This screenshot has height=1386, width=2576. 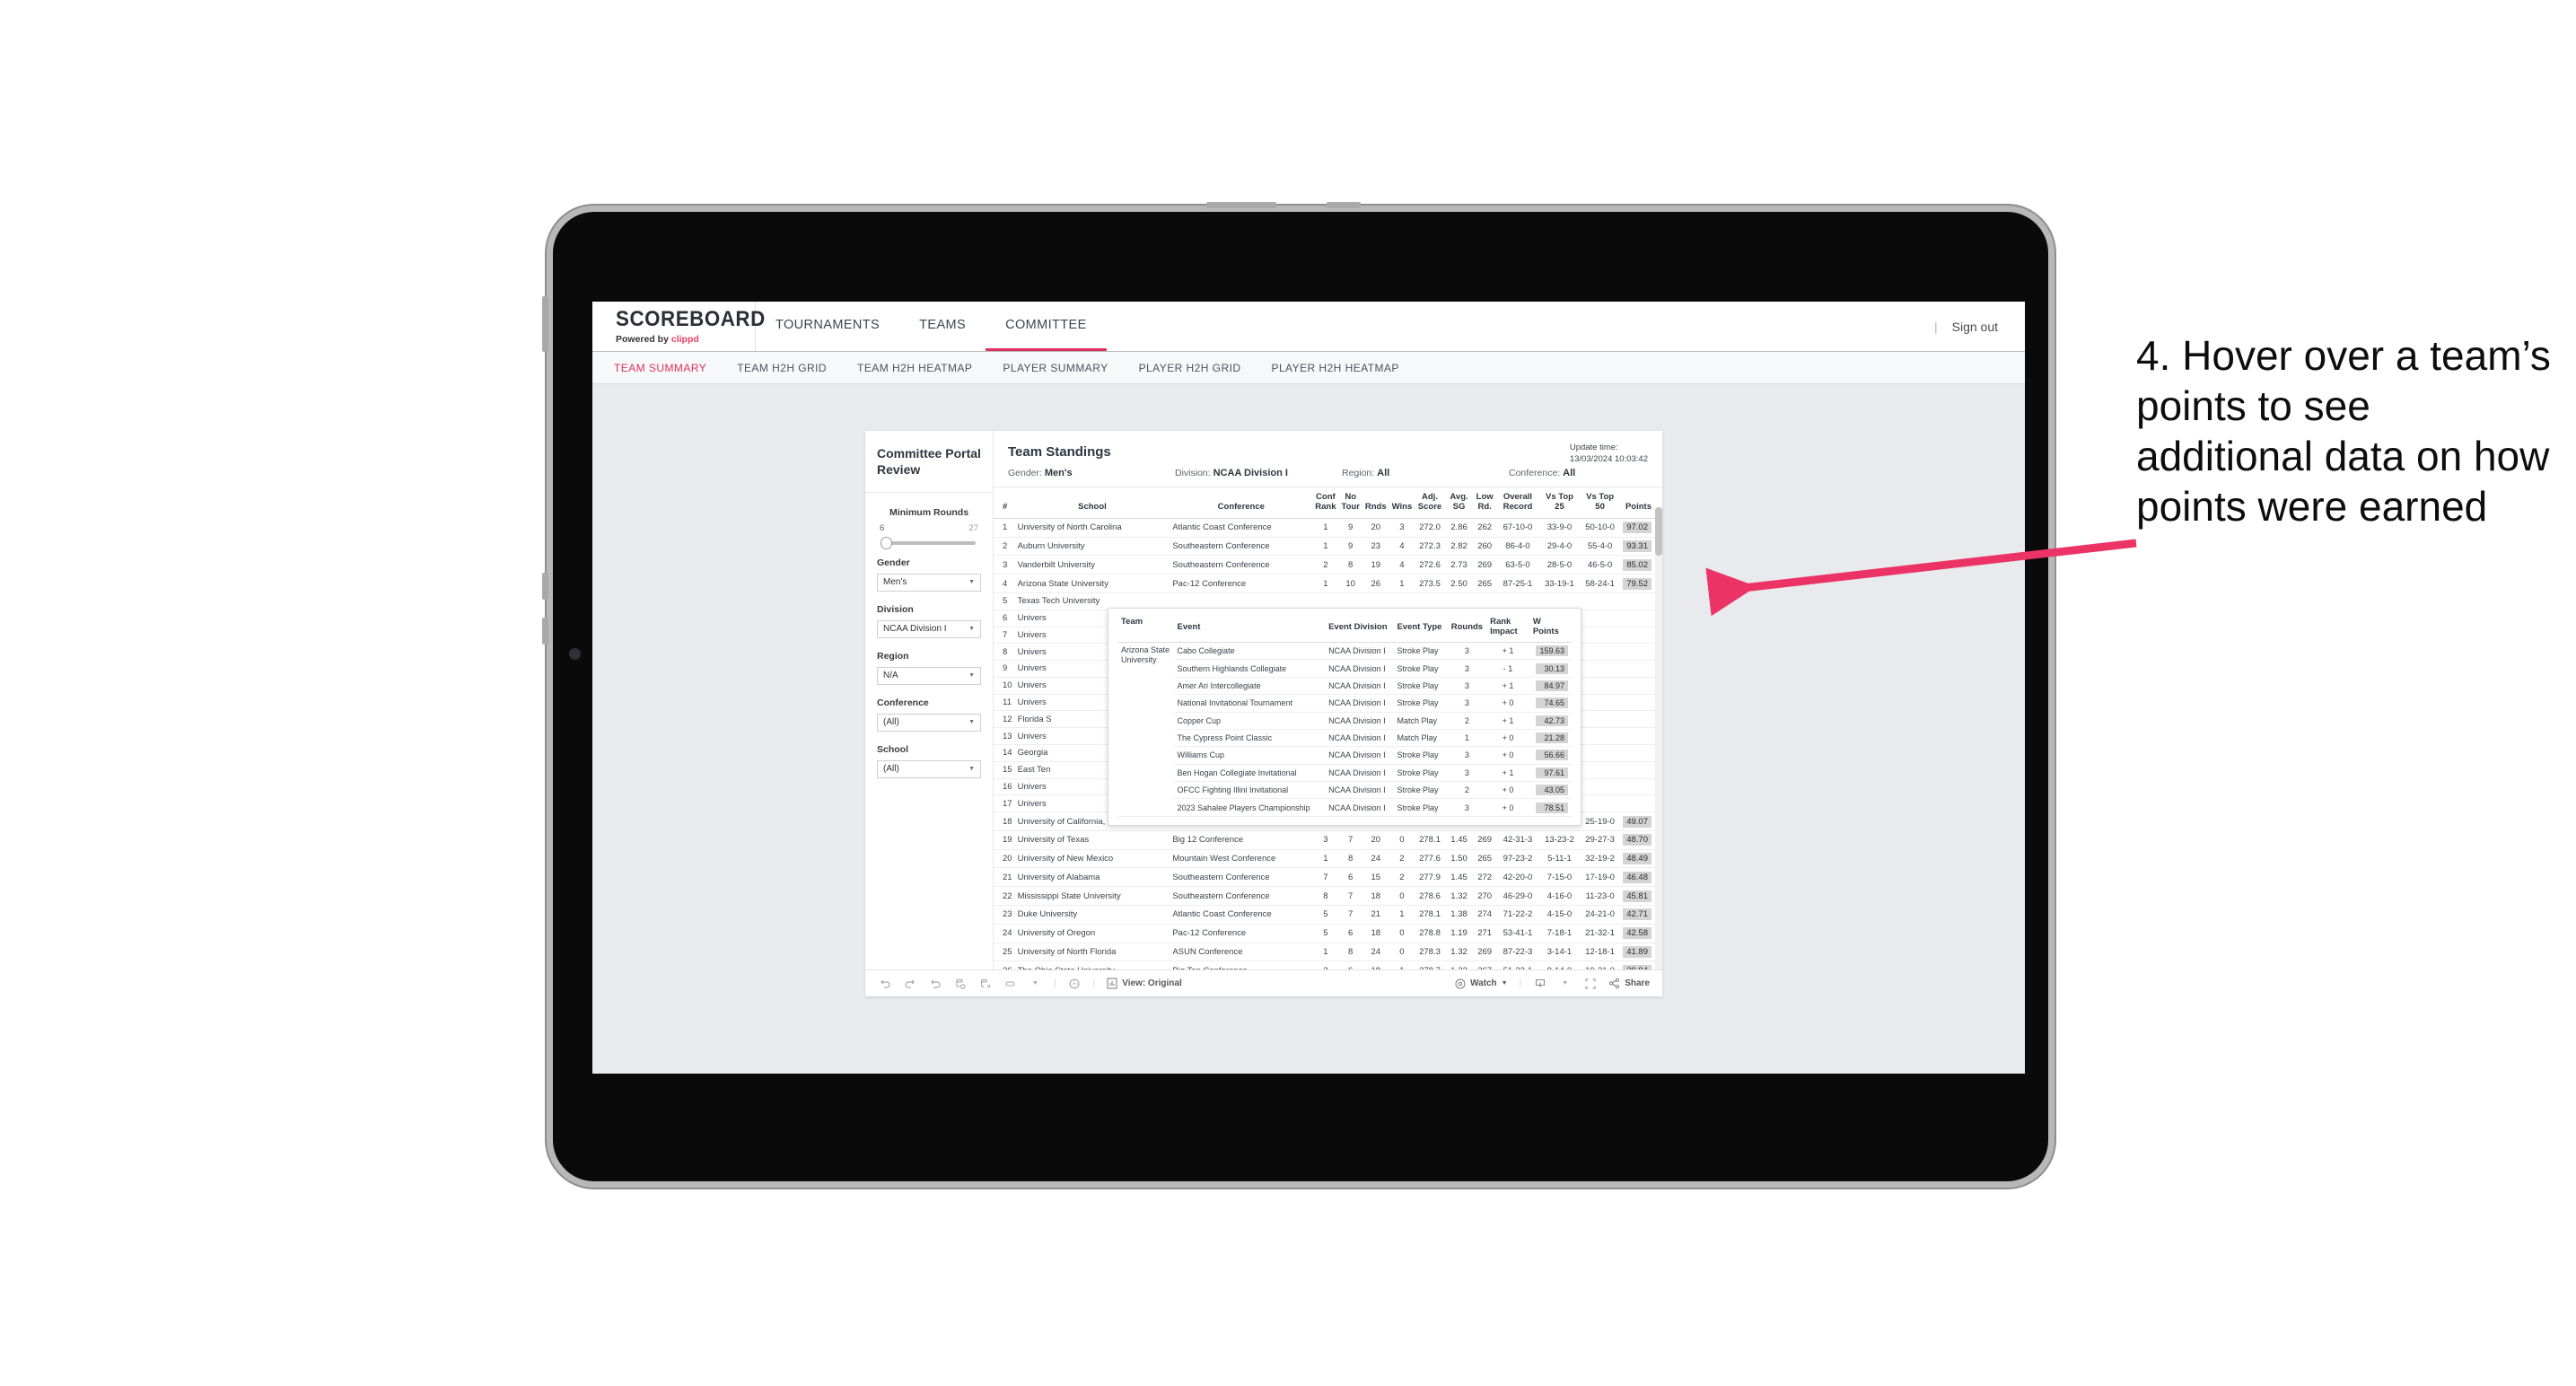 I want to click on meta-conference: Conference: All, so click(x=1542, y=473).